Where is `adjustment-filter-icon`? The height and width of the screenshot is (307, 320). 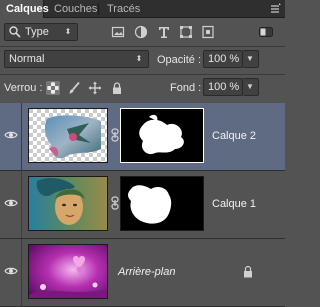
adjustment-filter-icon is located at coordinates (141, 32).